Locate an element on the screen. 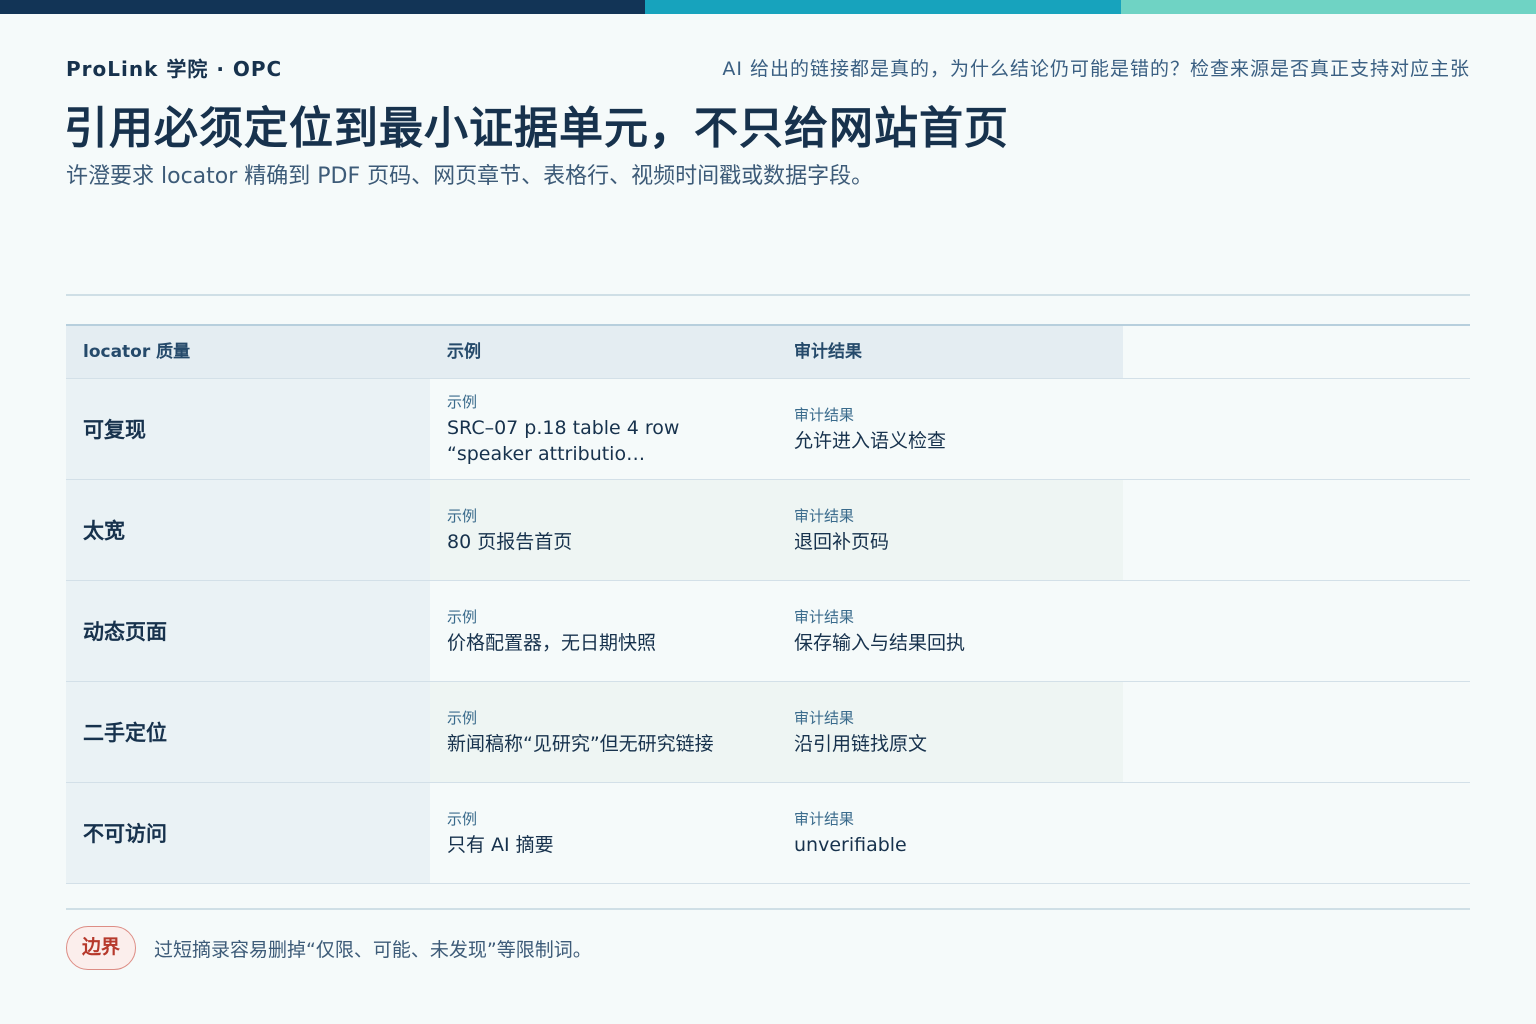 The height and width of the screenshot is (1024, 1536). row-result-cell: 审计结果 退回补页码 is located at coordinates (950, 530).